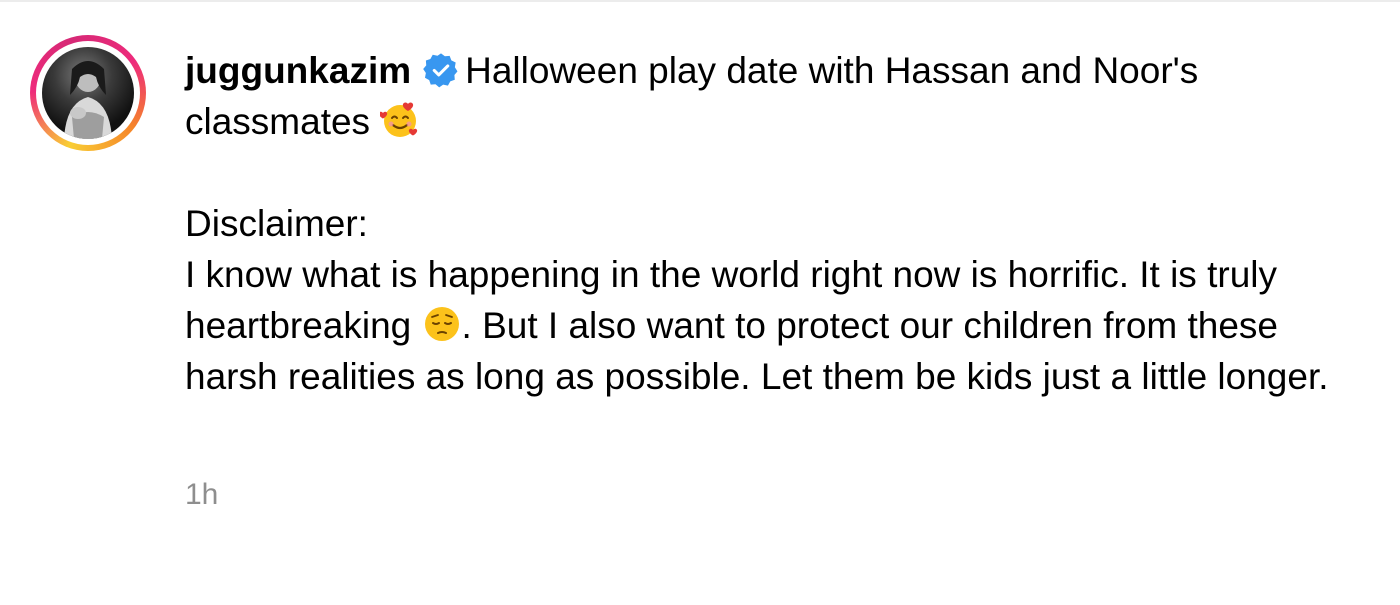  I want to click on avatar, so click(88, 93).